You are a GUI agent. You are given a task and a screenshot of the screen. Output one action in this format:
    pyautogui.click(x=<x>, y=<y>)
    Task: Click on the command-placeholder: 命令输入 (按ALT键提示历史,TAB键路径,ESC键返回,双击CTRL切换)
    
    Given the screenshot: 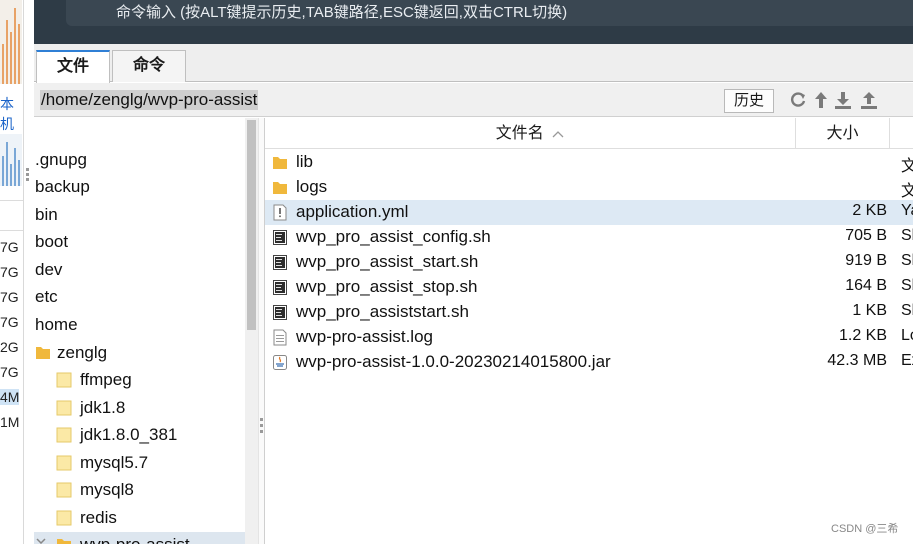 What is the action you would take?
    pyautogui.click(x=342, y=12)
    